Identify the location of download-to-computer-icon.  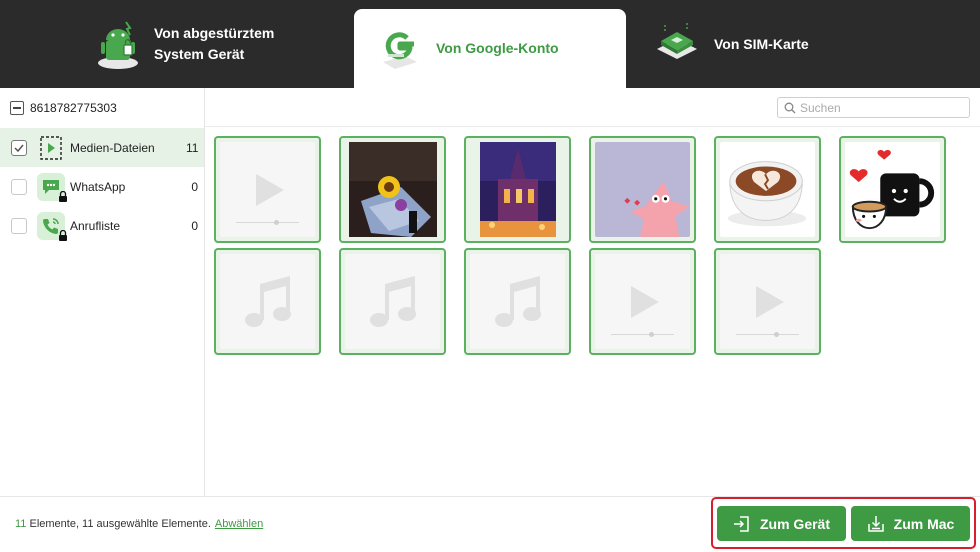
(875, 523).